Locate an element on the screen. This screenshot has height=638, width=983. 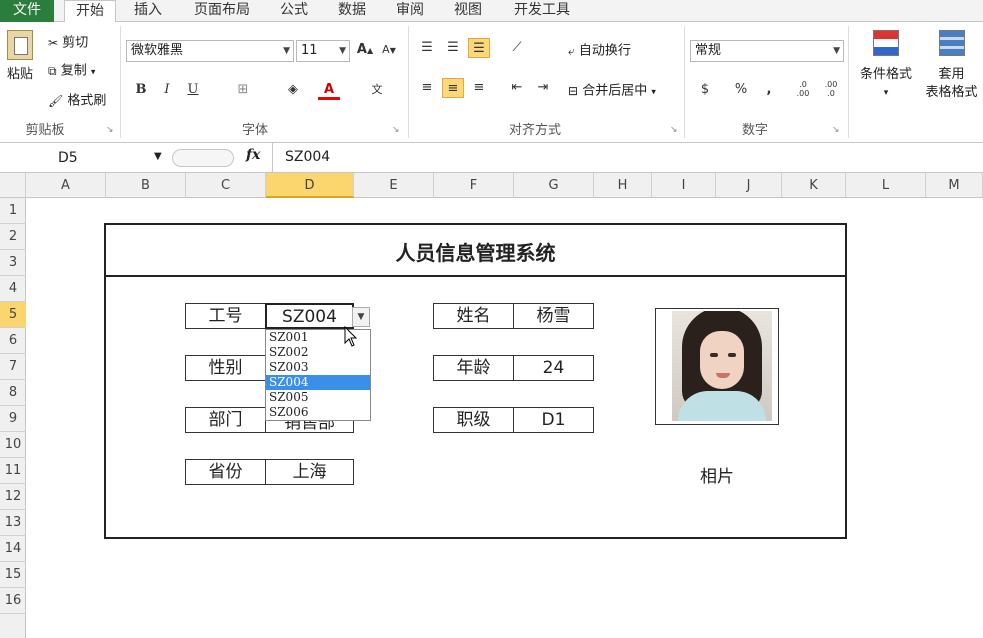
merge-center-button: ⊟ 合并后居中 ▾ is located at coordinates (612, 92).